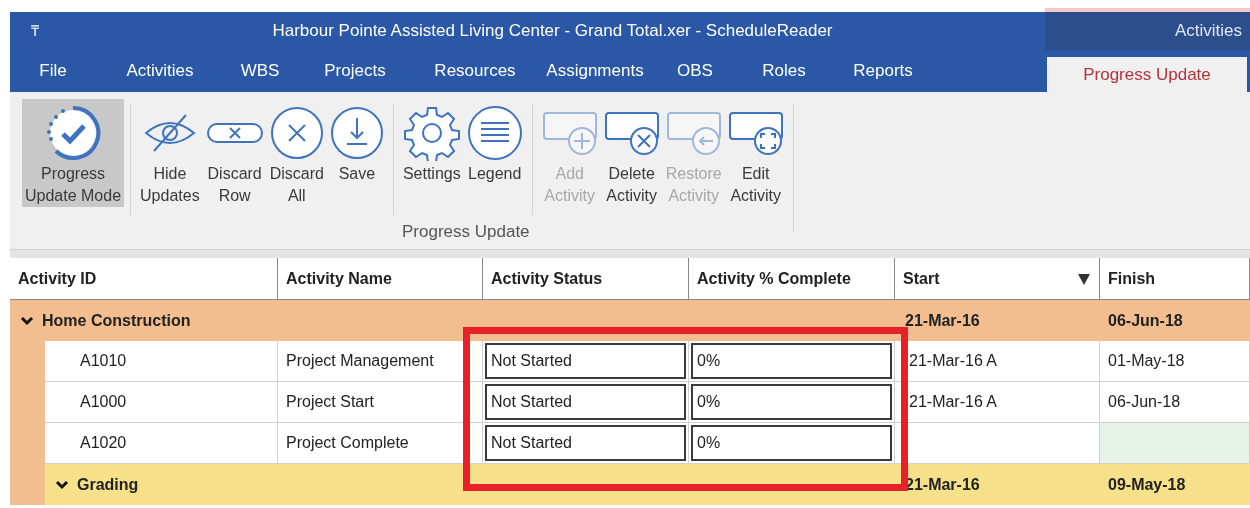  I want to click on column-header: Start, so click(997, 278).